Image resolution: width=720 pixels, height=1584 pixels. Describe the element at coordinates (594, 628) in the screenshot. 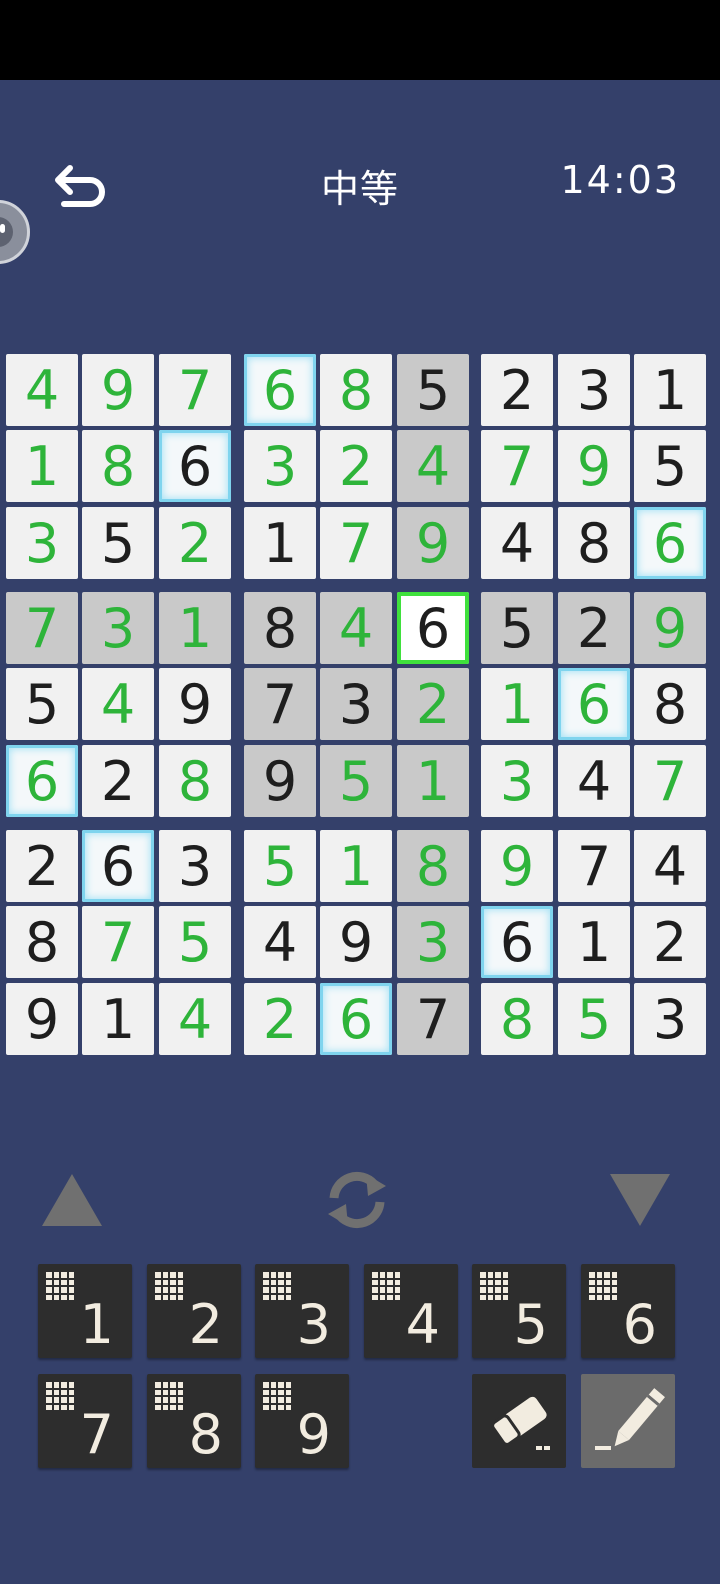

I see `sudoku-cell-r4c8: 2` at that location.